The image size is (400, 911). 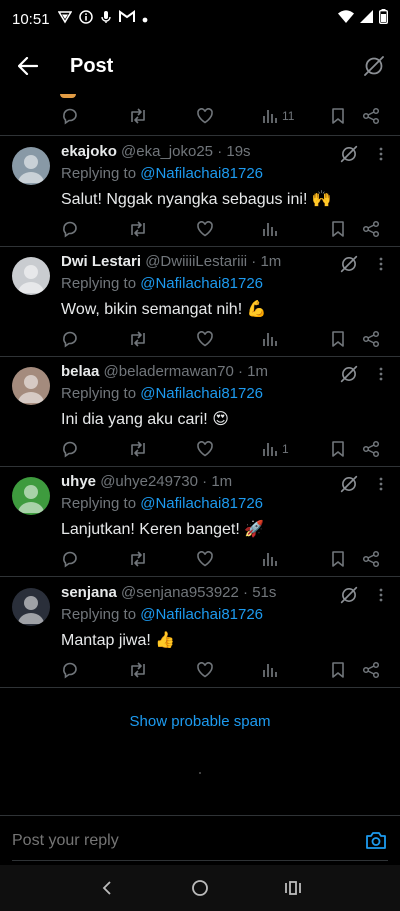 I want to click on reply-input, so click(x=162, y=841).